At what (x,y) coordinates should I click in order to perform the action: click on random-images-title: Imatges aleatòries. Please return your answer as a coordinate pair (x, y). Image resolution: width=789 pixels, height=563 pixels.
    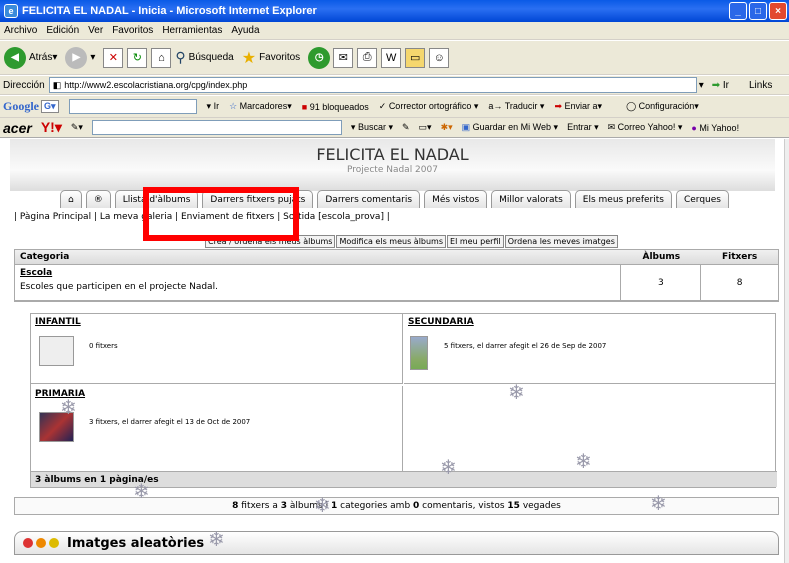
    Looking at the image, I should click on (136, 543).